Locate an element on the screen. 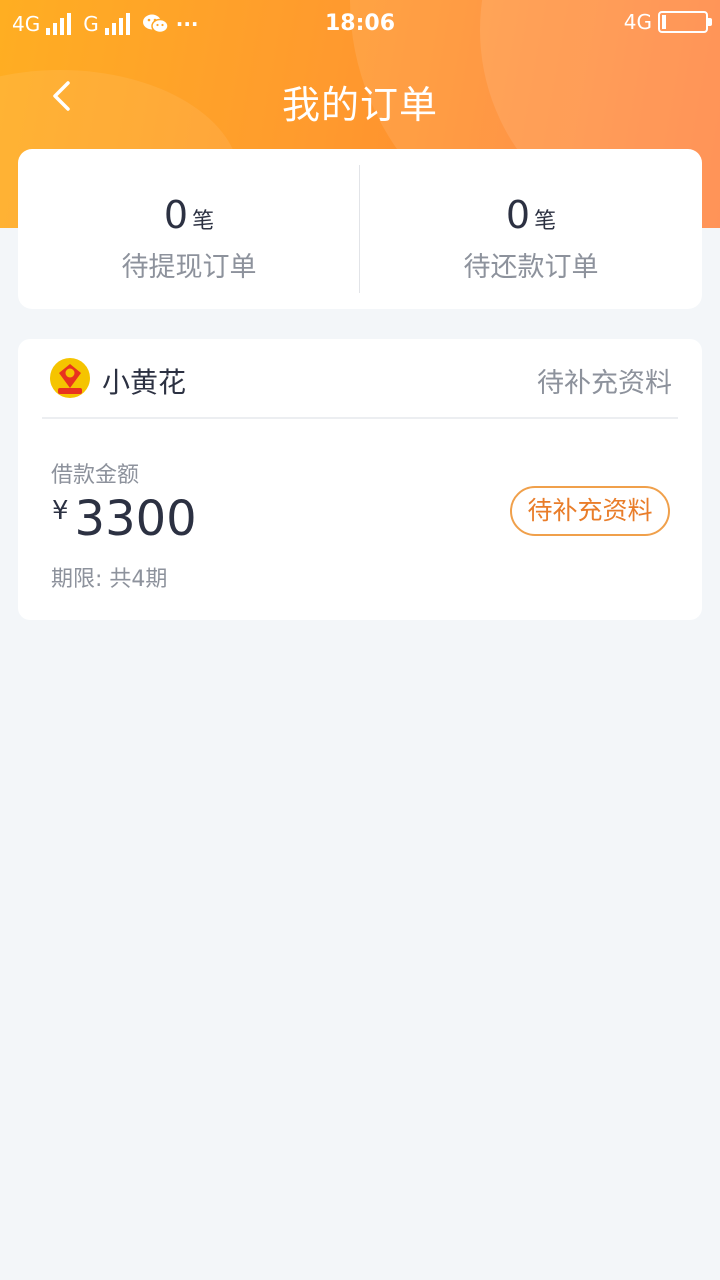  supplement-info-button: 待补充资料 is located at coordinates (590, 511).